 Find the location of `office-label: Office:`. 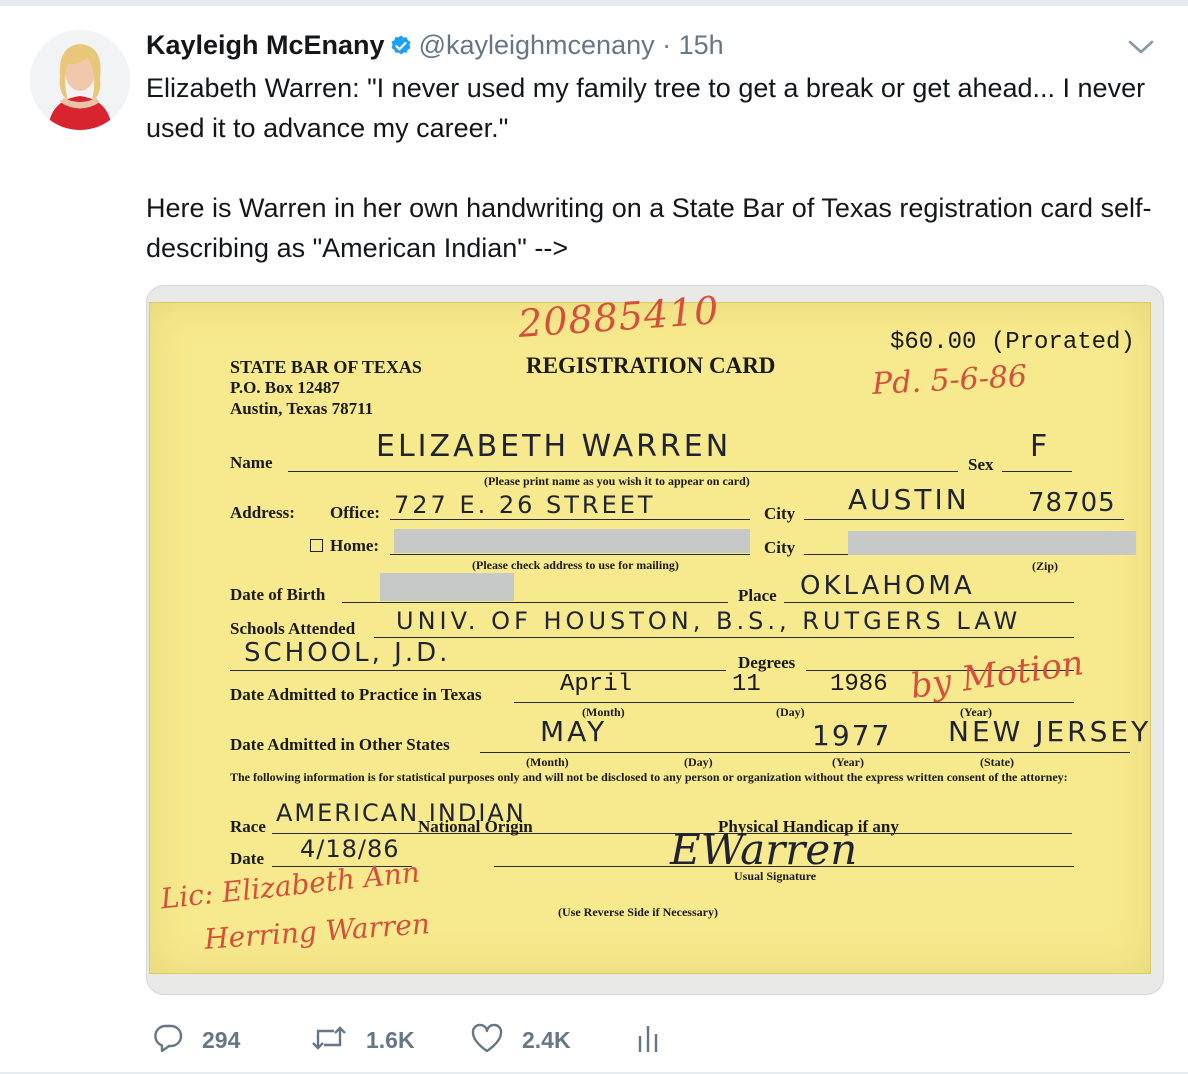

office-label: Office: is located at coordinates (355, 512).